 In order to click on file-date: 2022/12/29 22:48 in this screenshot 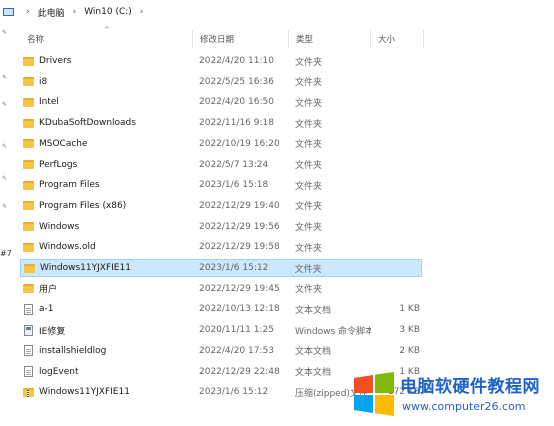, I will do `click(239, 371)`.